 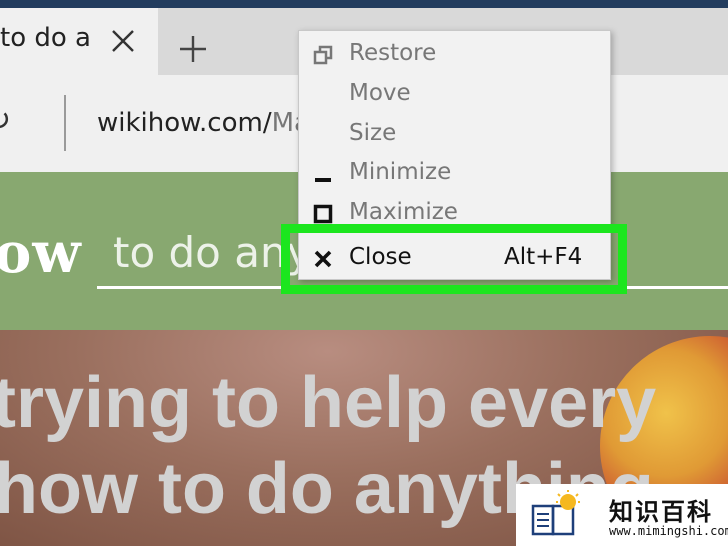 I want to click on menu-item-close: Close Alt+F4, so click(x=454, y=258).